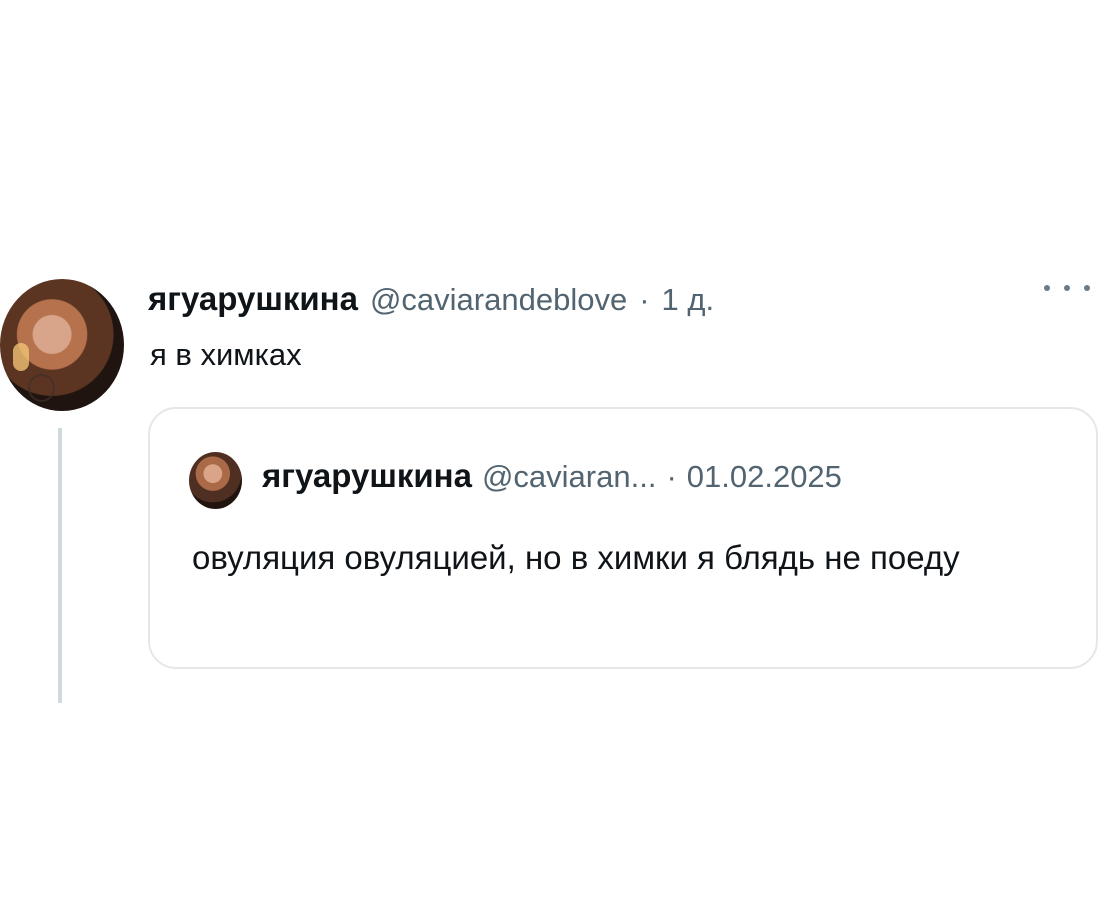 This screenshot has width=1118, height=905. What do you see at coordinates (215, 480) in the screenshot?
I see `quoted-author-avatar` at bounding box center [215, 480].